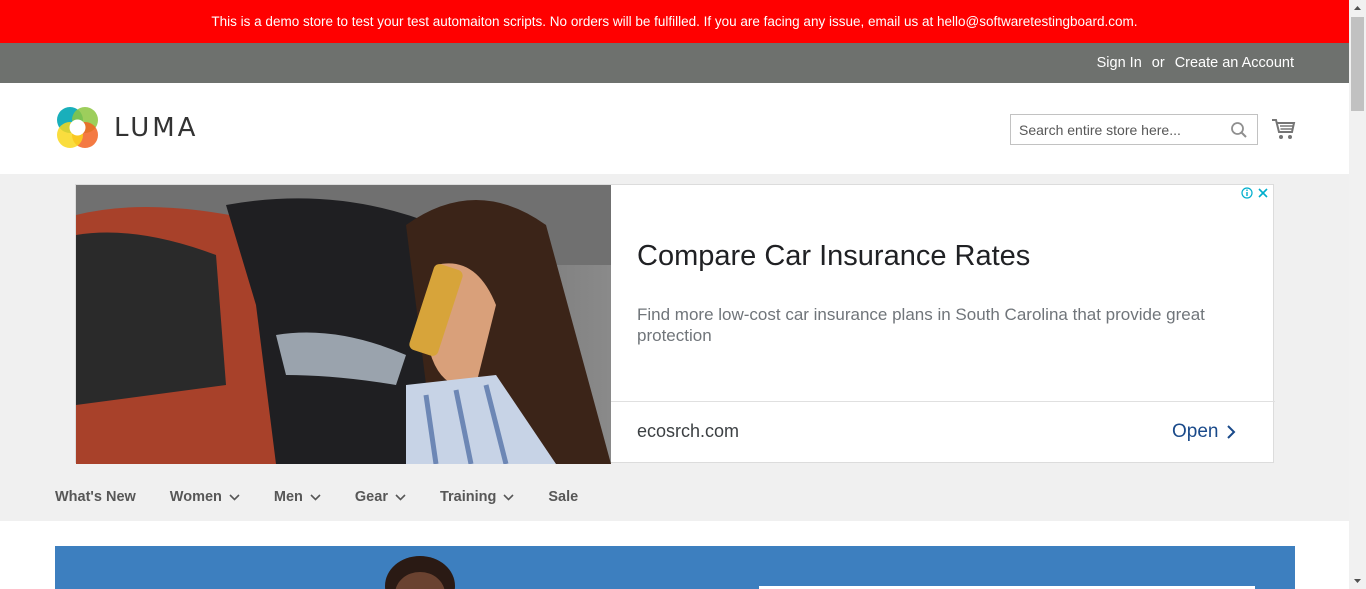  Describe the element at coordinates (371, 497) in the screenshot. I see `nav-item-label: Gear` at that location.